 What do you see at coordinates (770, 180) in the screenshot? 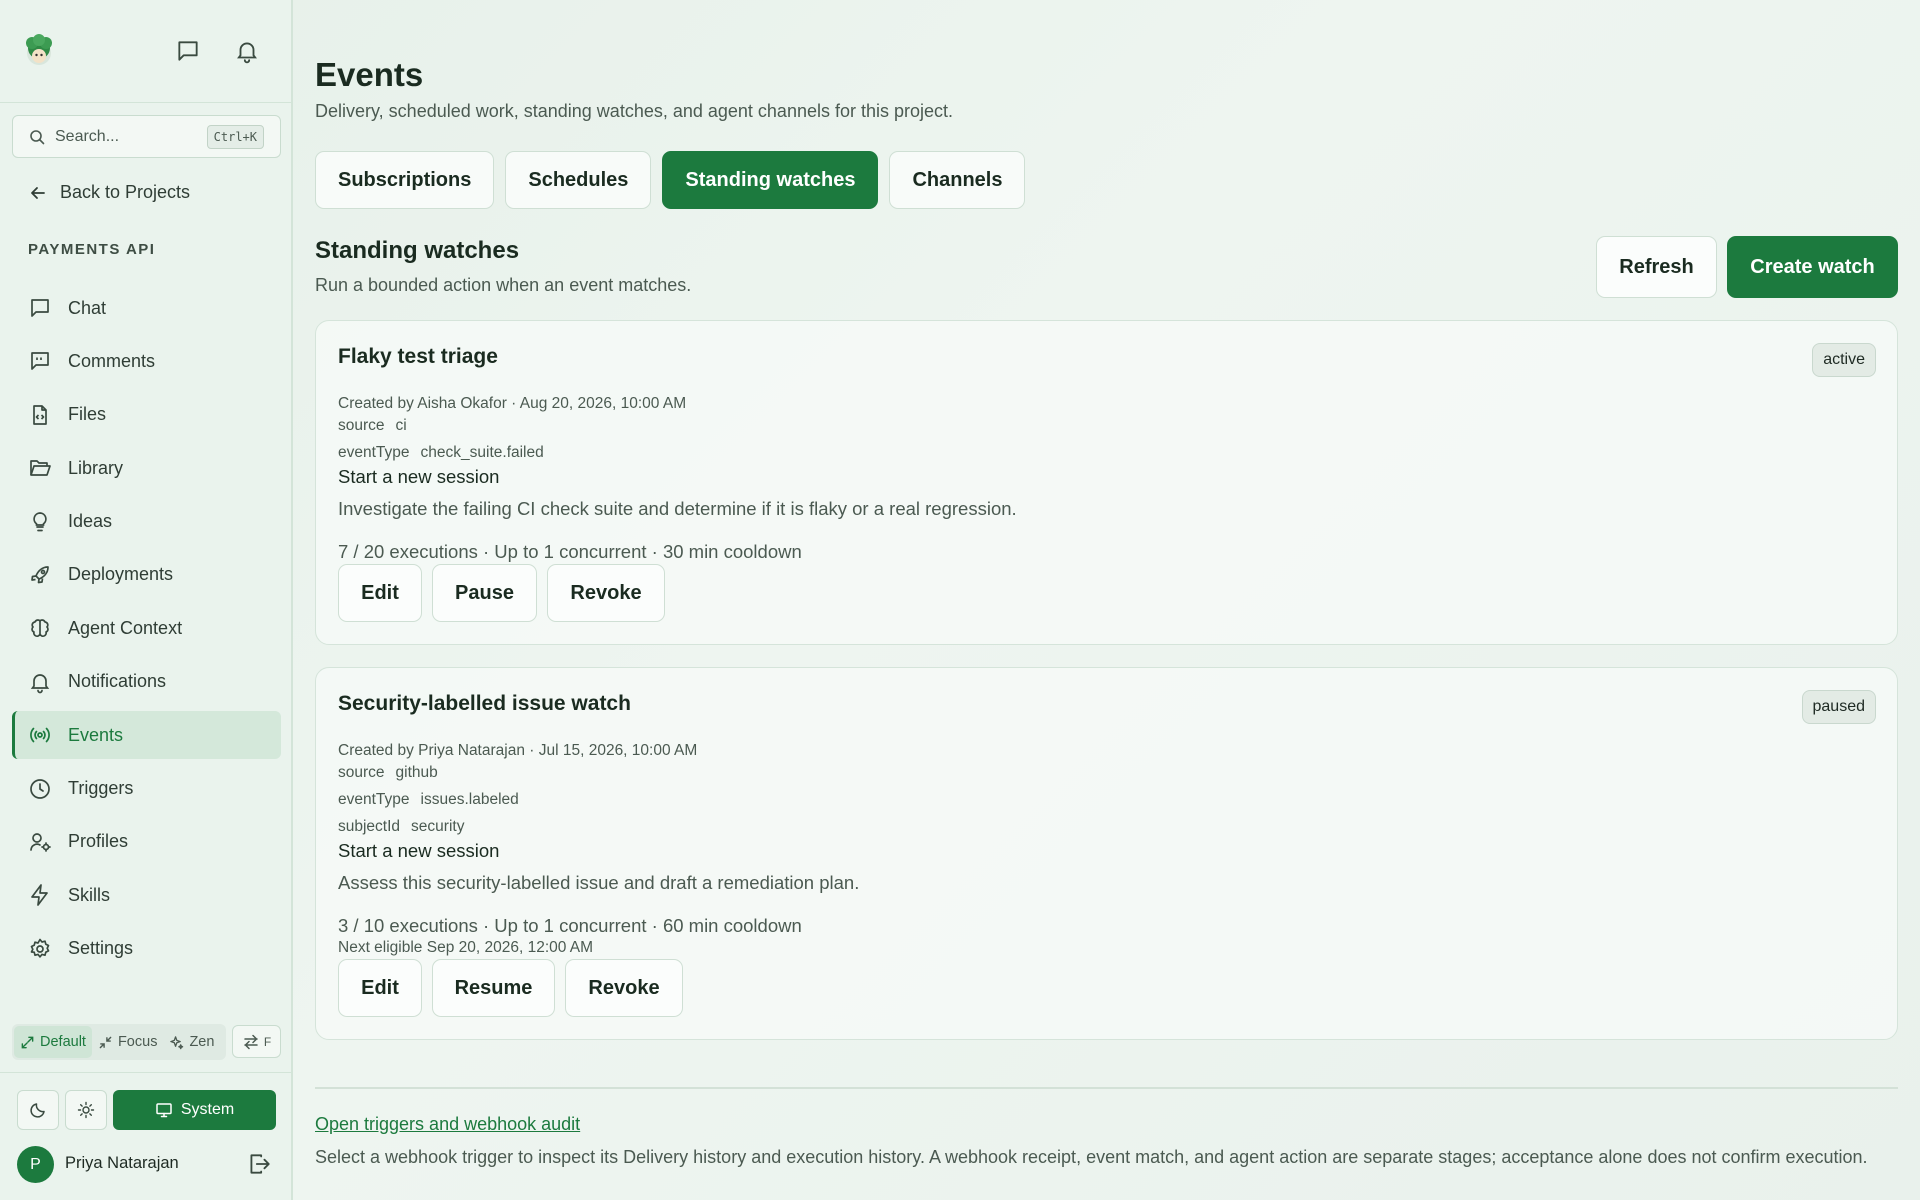
I see `tab-standing-watches: Standing watches` at bounding box center [770, 180].